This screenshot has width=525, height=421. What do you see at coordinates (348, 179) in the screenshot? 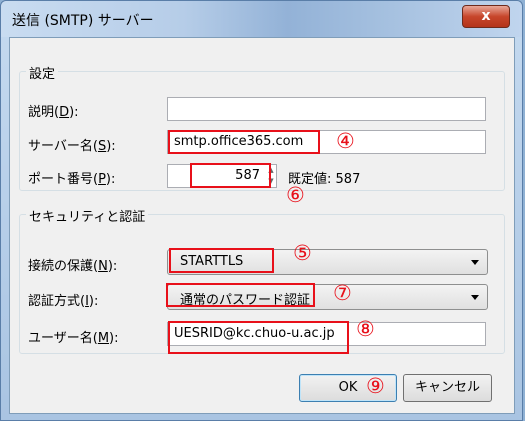
I see `default-port-value: 587` at bounding box center [348, 179].